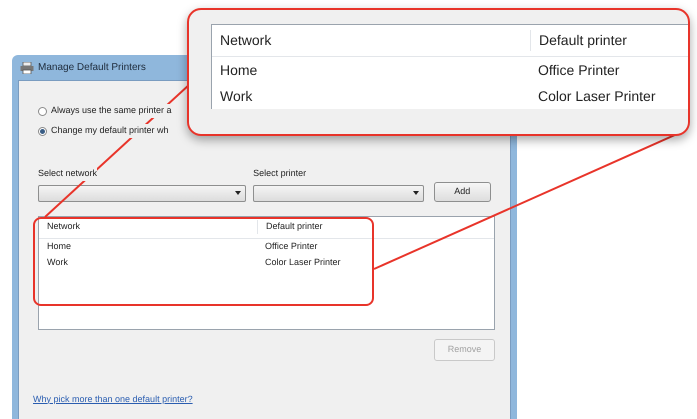 The width and height of the screenshot is (697, 419). What do you see at coordinates (462, 192) in the screenshot?
I see `add-button: Add` at bounding box center [462, 192].